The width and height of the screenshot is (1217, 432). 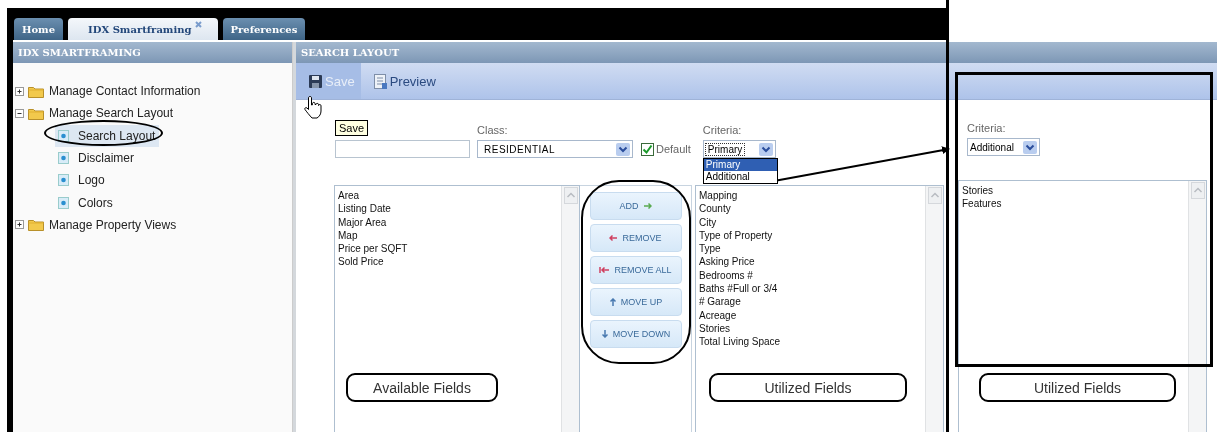 I want to click on list-item: Listing Date, so click(x=373, y=209).